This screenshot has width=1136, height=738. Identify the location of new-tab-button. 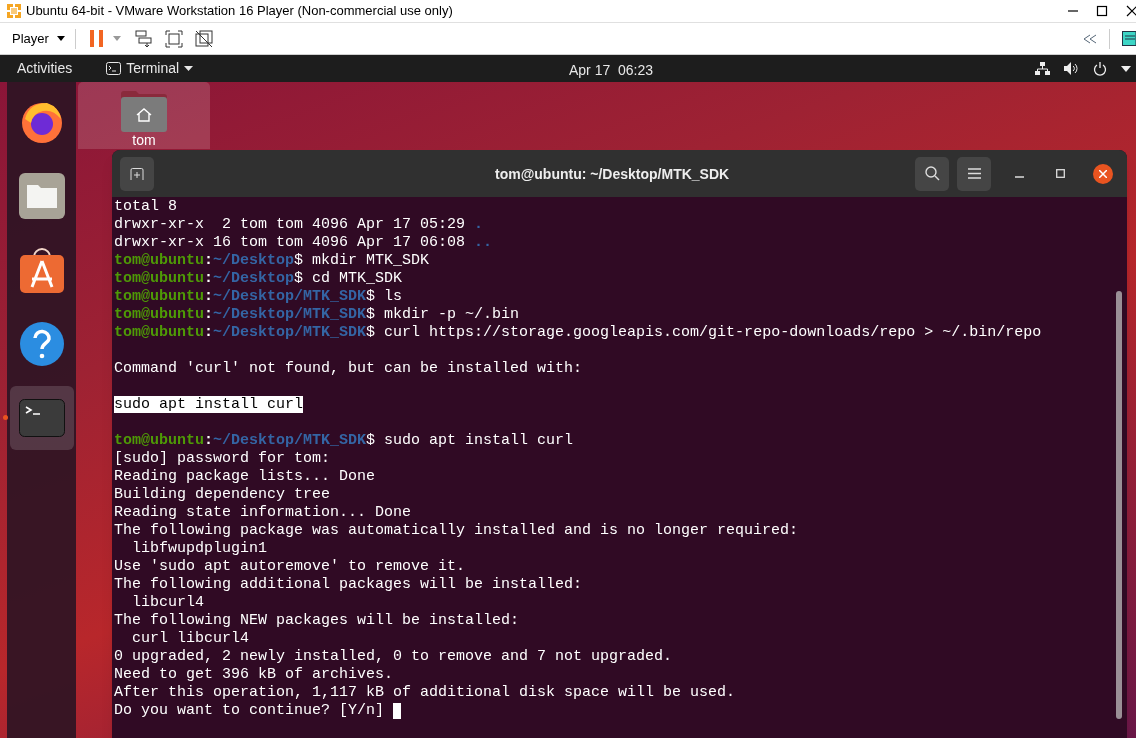
(137, 173).